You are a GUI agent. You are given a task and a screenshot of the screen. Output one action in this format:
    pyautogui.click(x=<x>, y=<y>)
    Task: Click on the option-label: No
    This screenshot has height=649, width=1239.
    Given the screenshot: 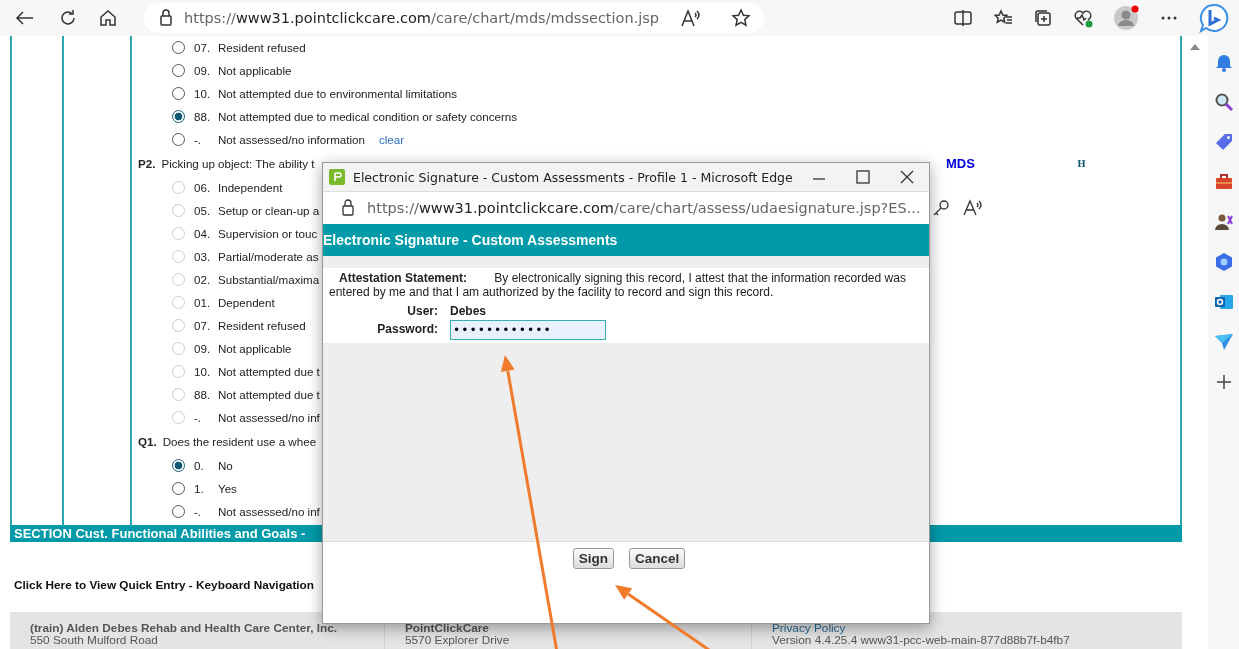 What is the action you would take?
    pyautogui.click(x=225, y=465)
    